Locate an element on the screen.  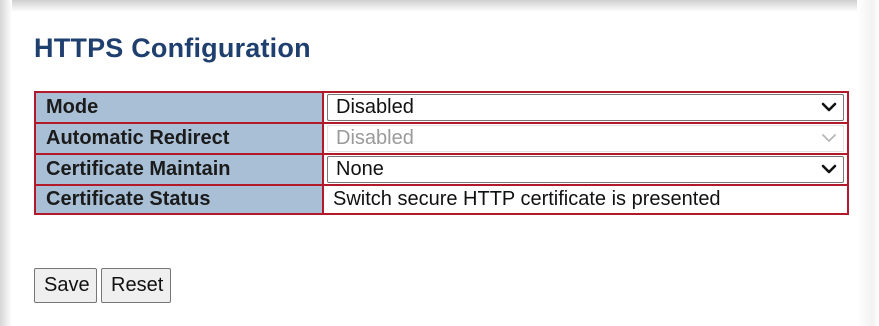
certificate-status-label: Certificate Status is located at coordinates (179, 199).